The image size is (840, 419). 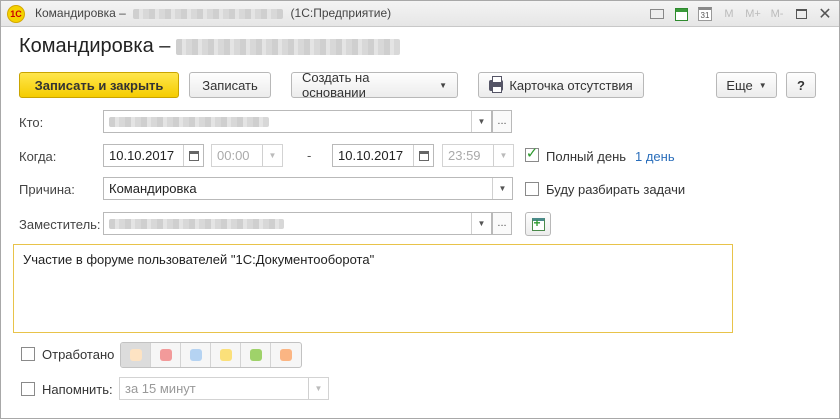 I want to click on maximize-icon, so click(x=801, y=14).